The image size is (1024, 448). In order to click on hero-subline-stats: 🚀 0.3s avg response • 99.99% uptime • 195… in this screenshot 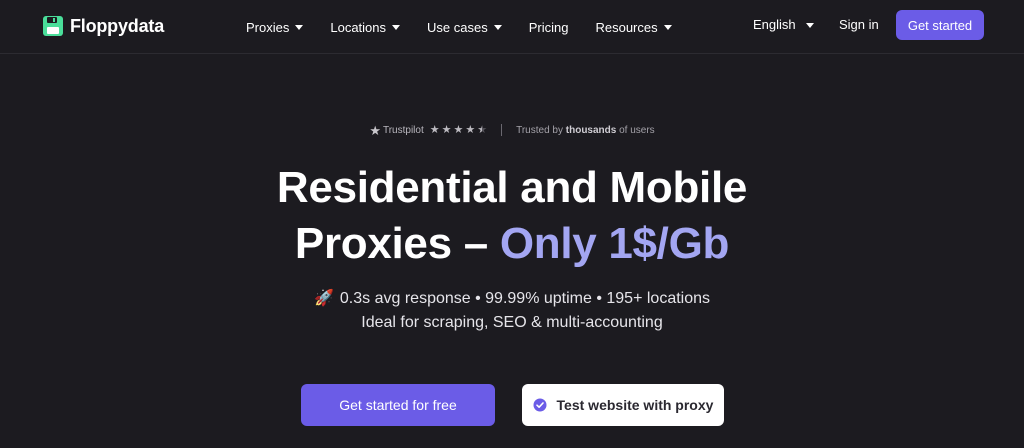, I will do `click(512, 298)`.